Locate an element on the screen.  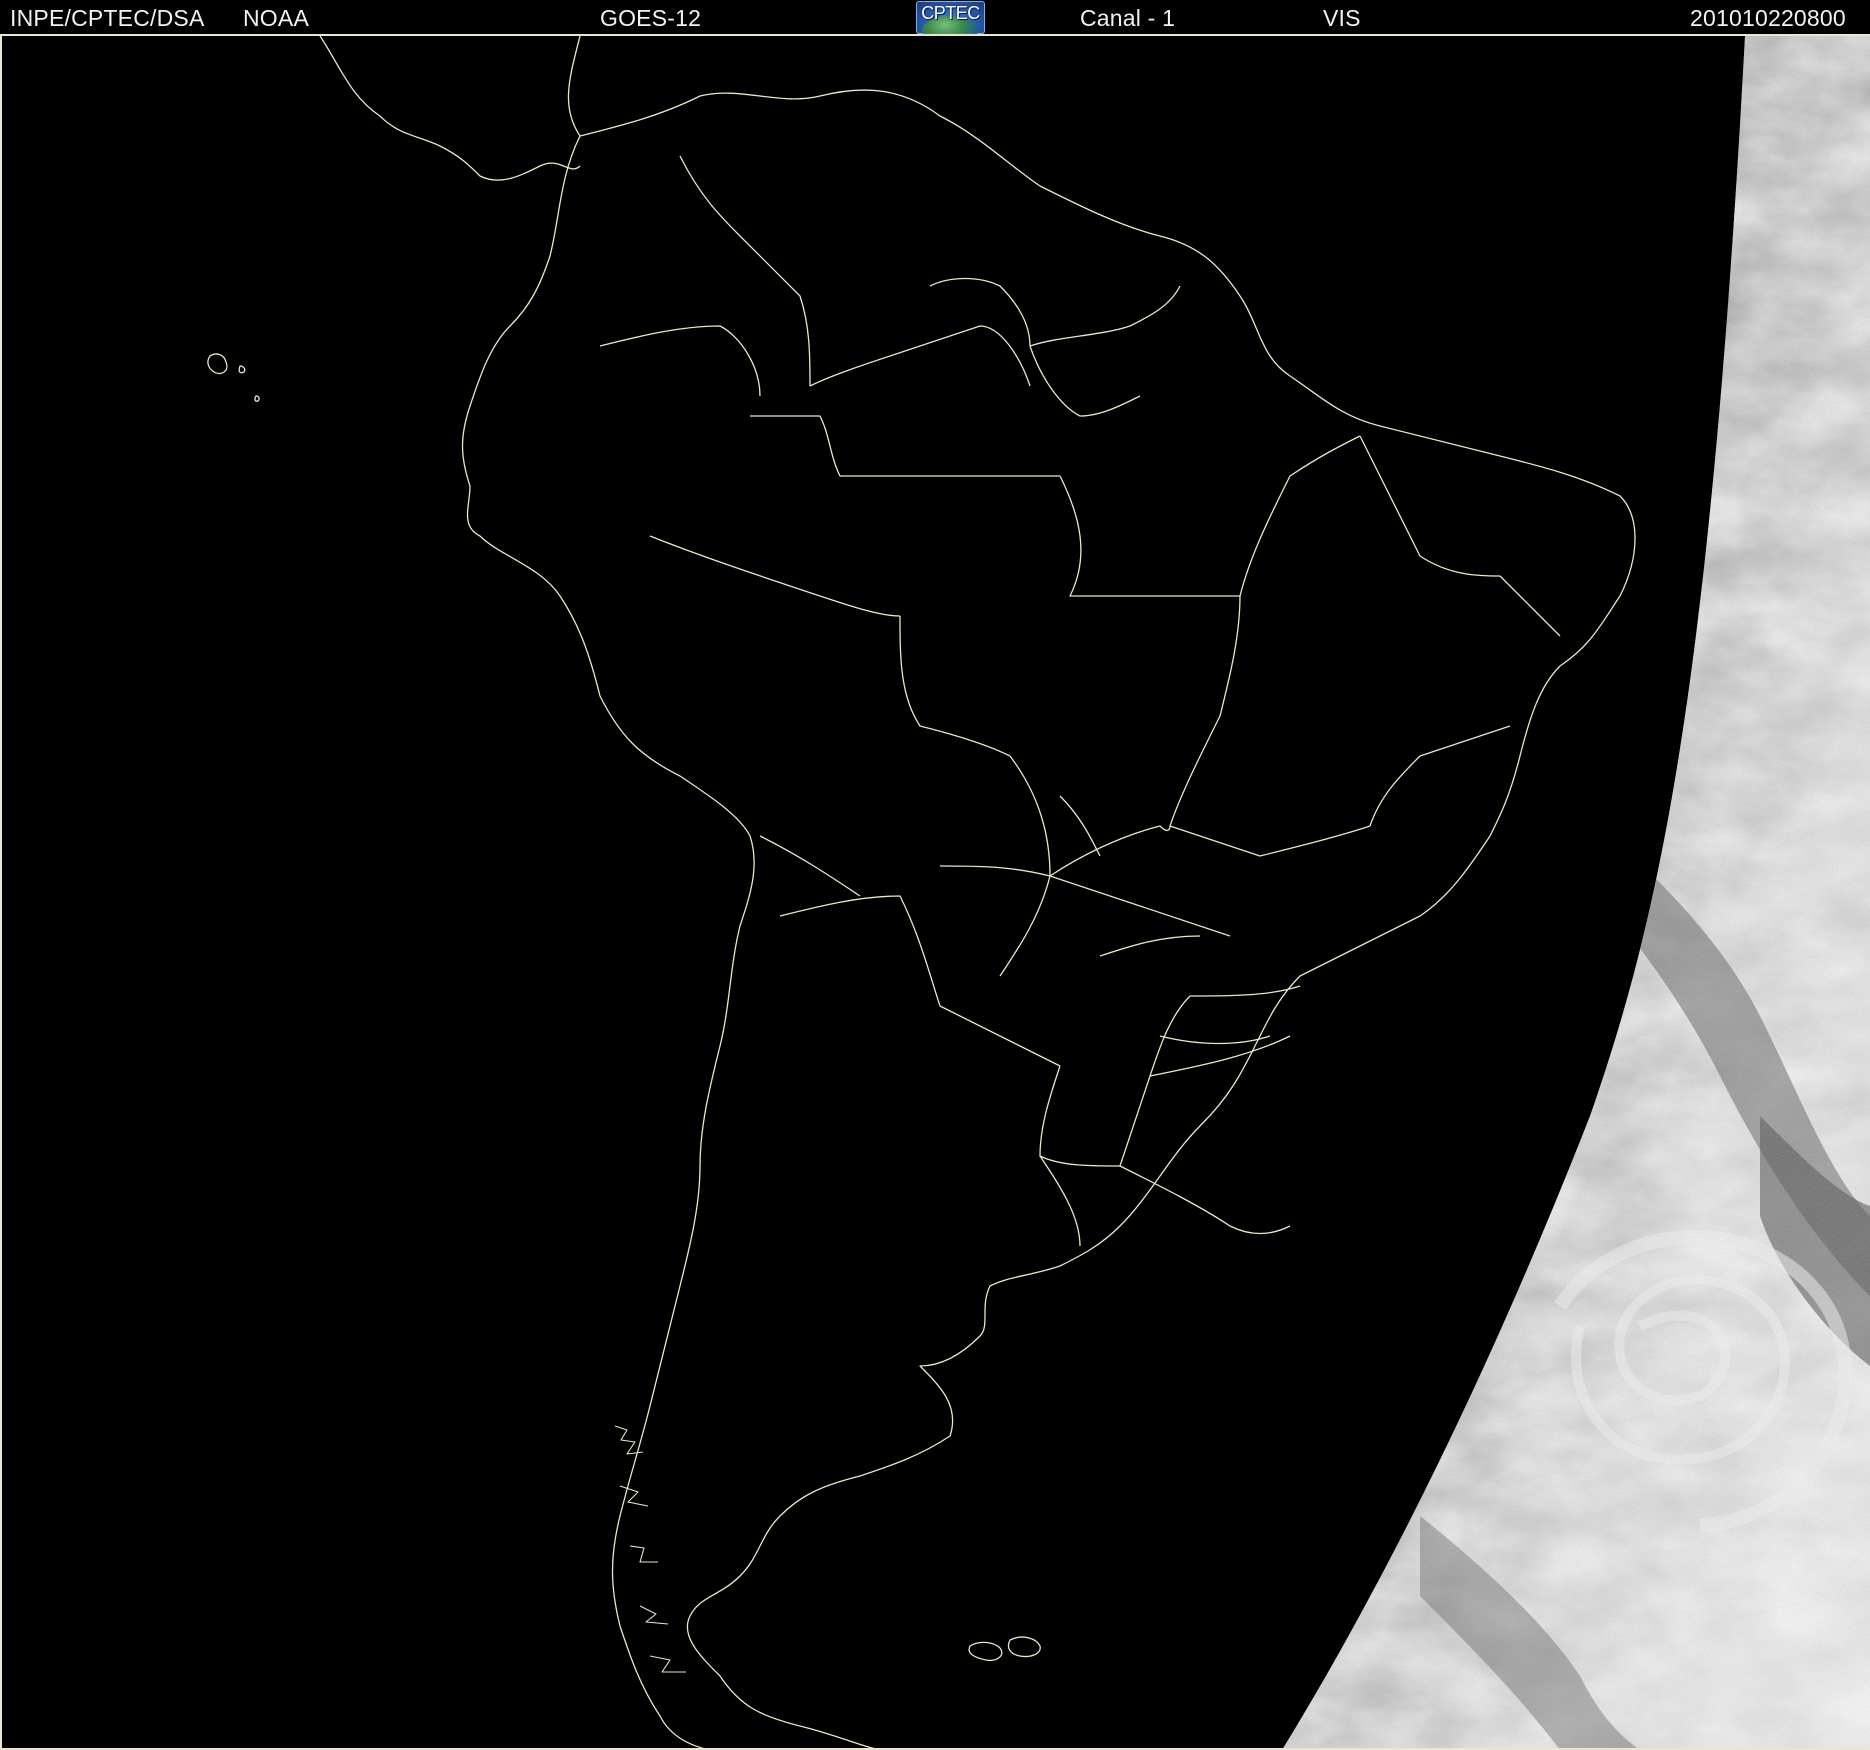
cptec-logo: CPTEC is located at coordinates (950, 17).